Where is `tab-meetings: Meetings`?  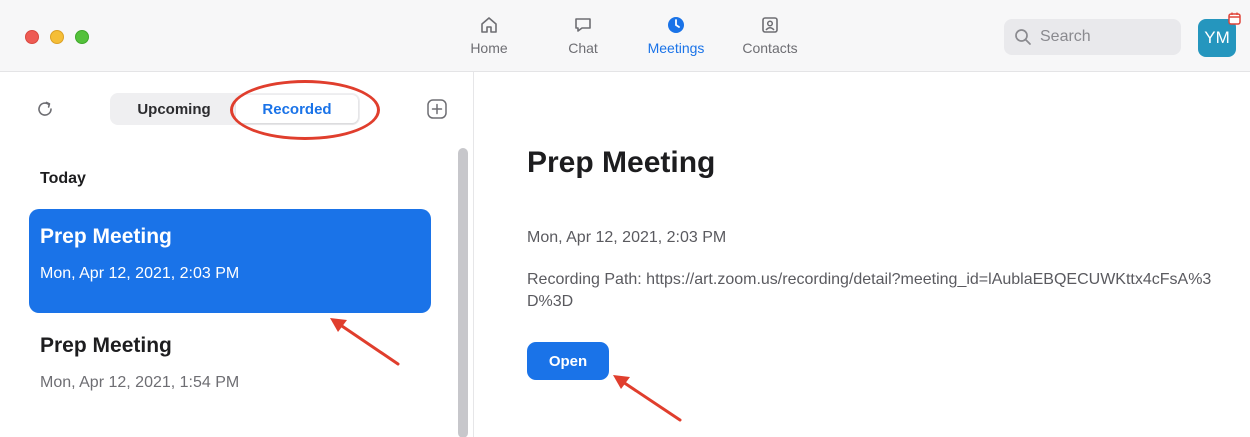
tab-meetings: Meetings is located at coordinates (676, 40).